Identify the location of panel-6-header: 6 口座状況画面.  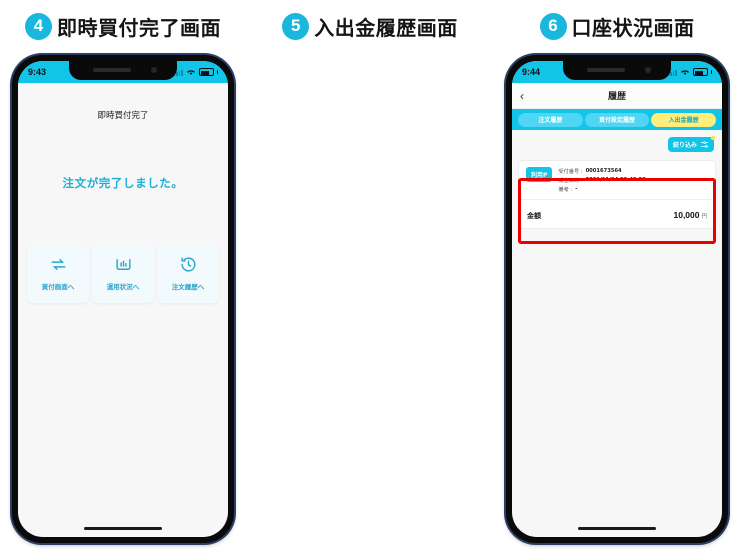
(617, 26).